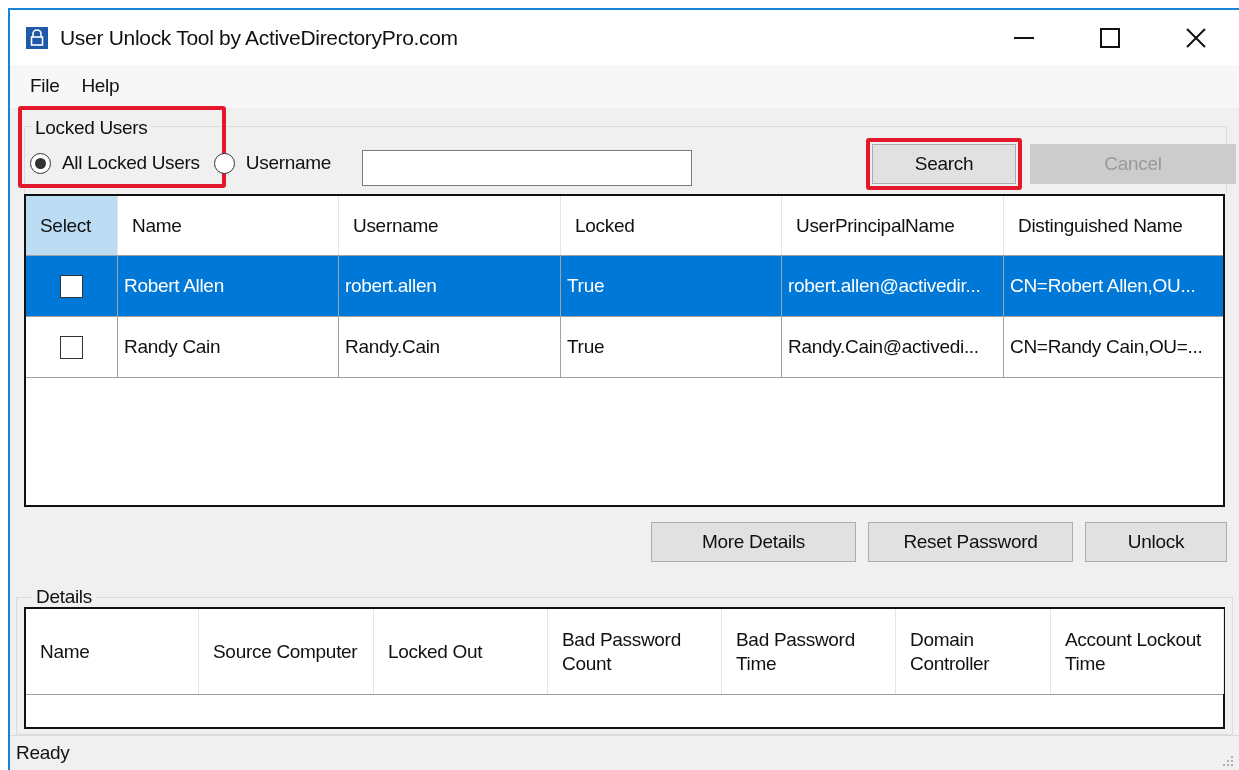  Describe the element at coordinates (100, 86) in the screenshot. I see `menu-item: Help` at that location.